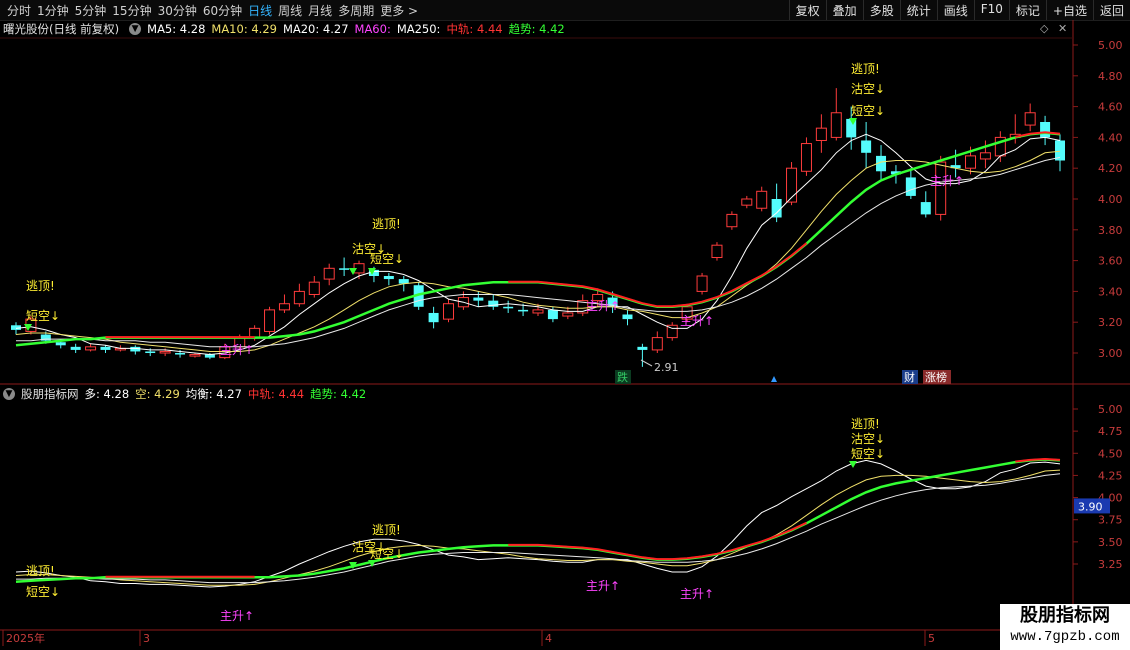 This screenshot has height=650, width=1130. I want to click on sub-annotation-1: 短空↓, so click(43, 592).